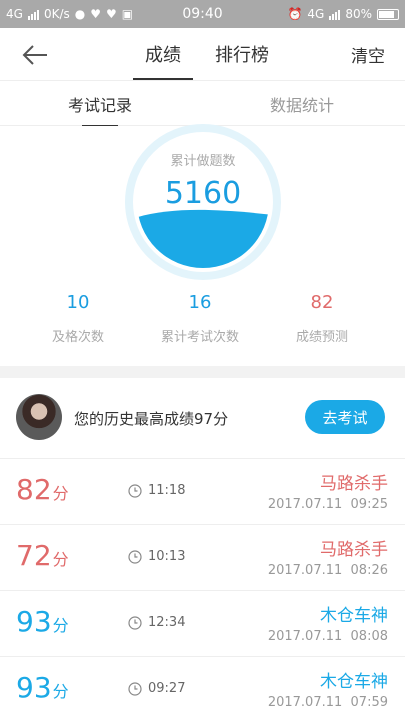  I want to click on gauge-label: 累计做题数, so click(203, 161).